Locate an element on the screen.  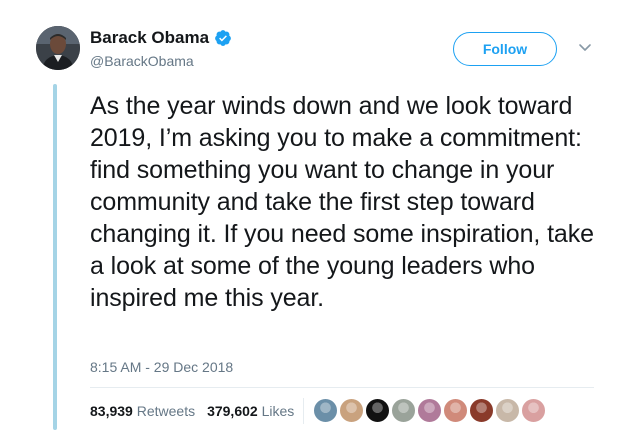
likes-stat: 379,602 Likes is located at coordinates (250, 411).